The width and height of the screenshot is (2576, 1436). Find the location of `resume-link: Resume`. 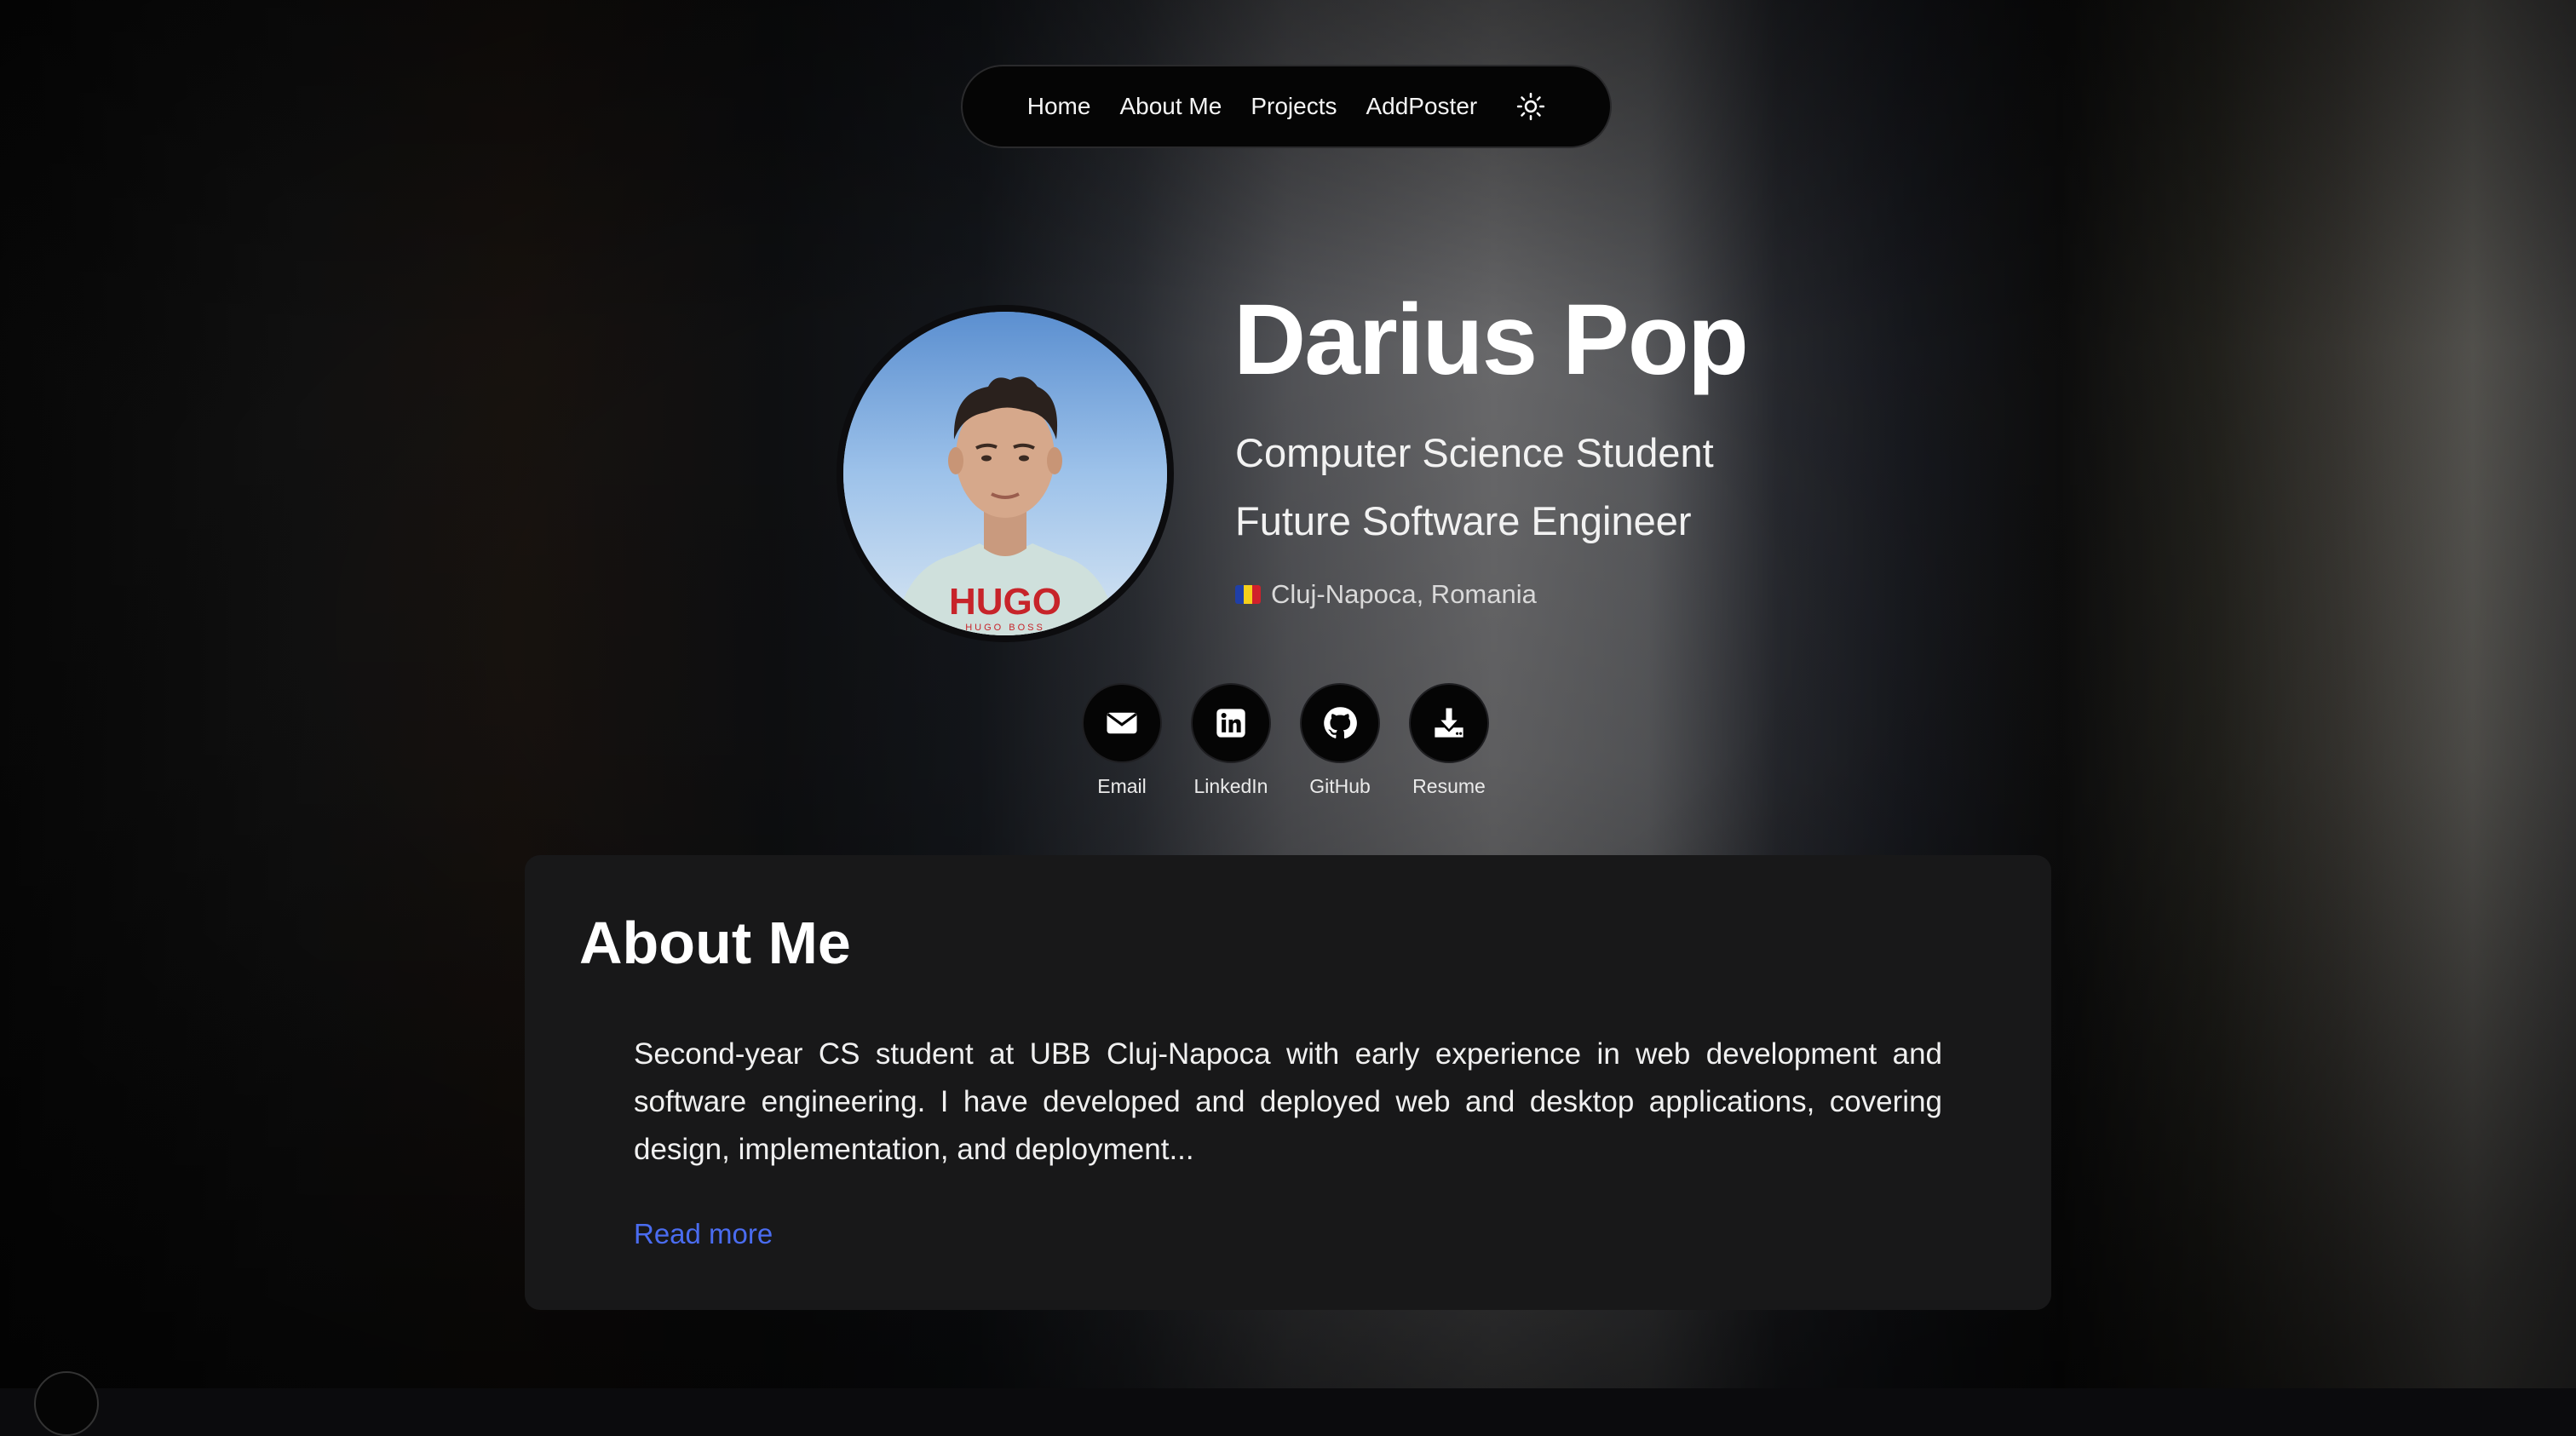

resume-link: Resume is located at coordinates (1449, 740).